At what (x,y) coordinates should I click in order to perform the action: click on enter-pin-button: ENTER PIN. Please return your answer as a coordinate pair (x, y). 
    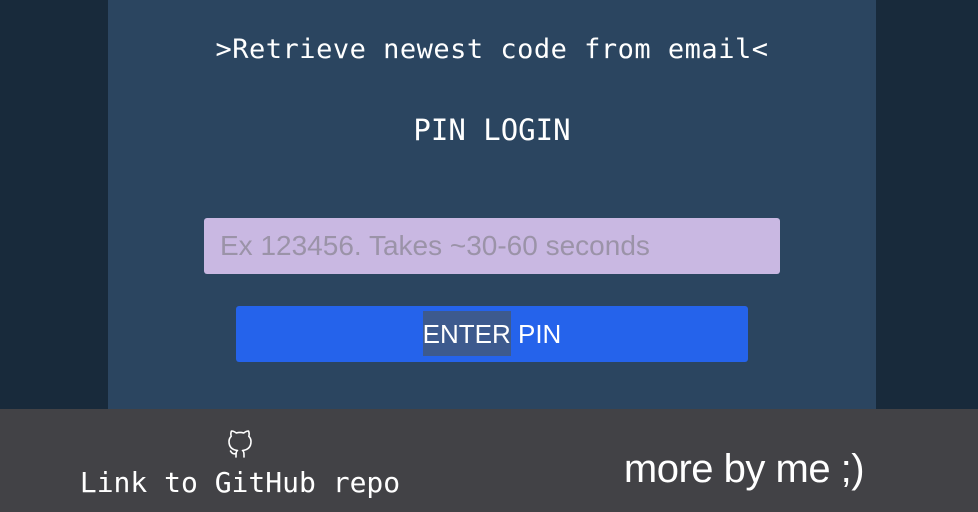
    Looking at the image, I should click on (492, 334).